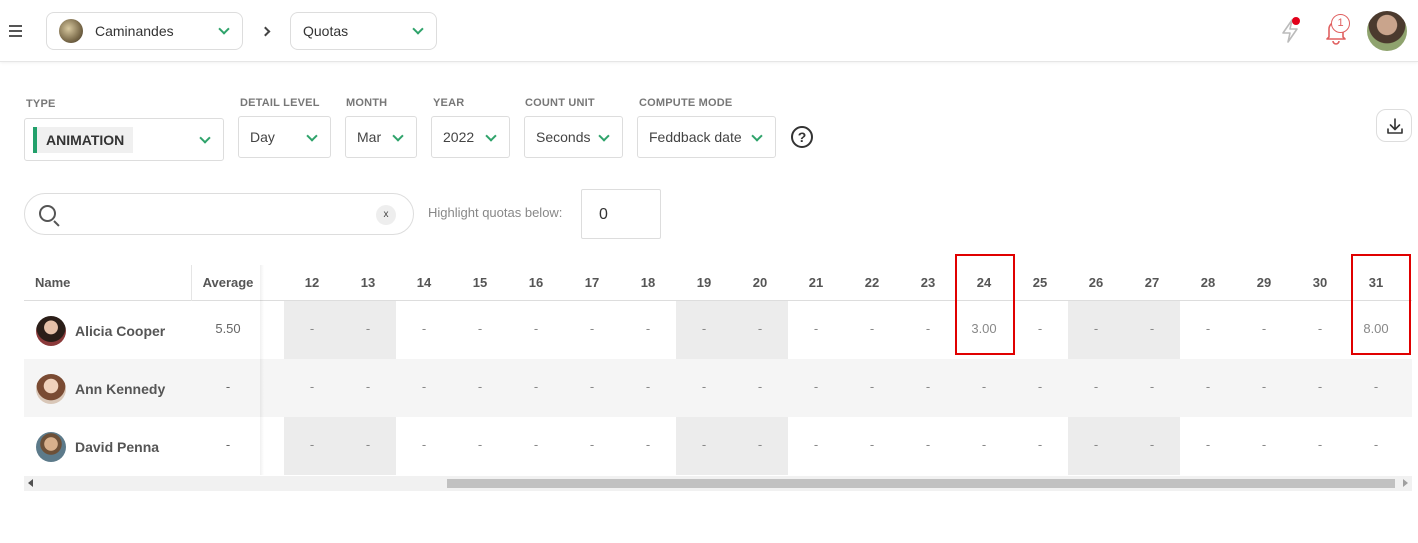 This screenshot has height=543, width=1418. Describe the element at coordinates (124, 139) in the screenshot. I see `type-select: ANIMATION` at that location.